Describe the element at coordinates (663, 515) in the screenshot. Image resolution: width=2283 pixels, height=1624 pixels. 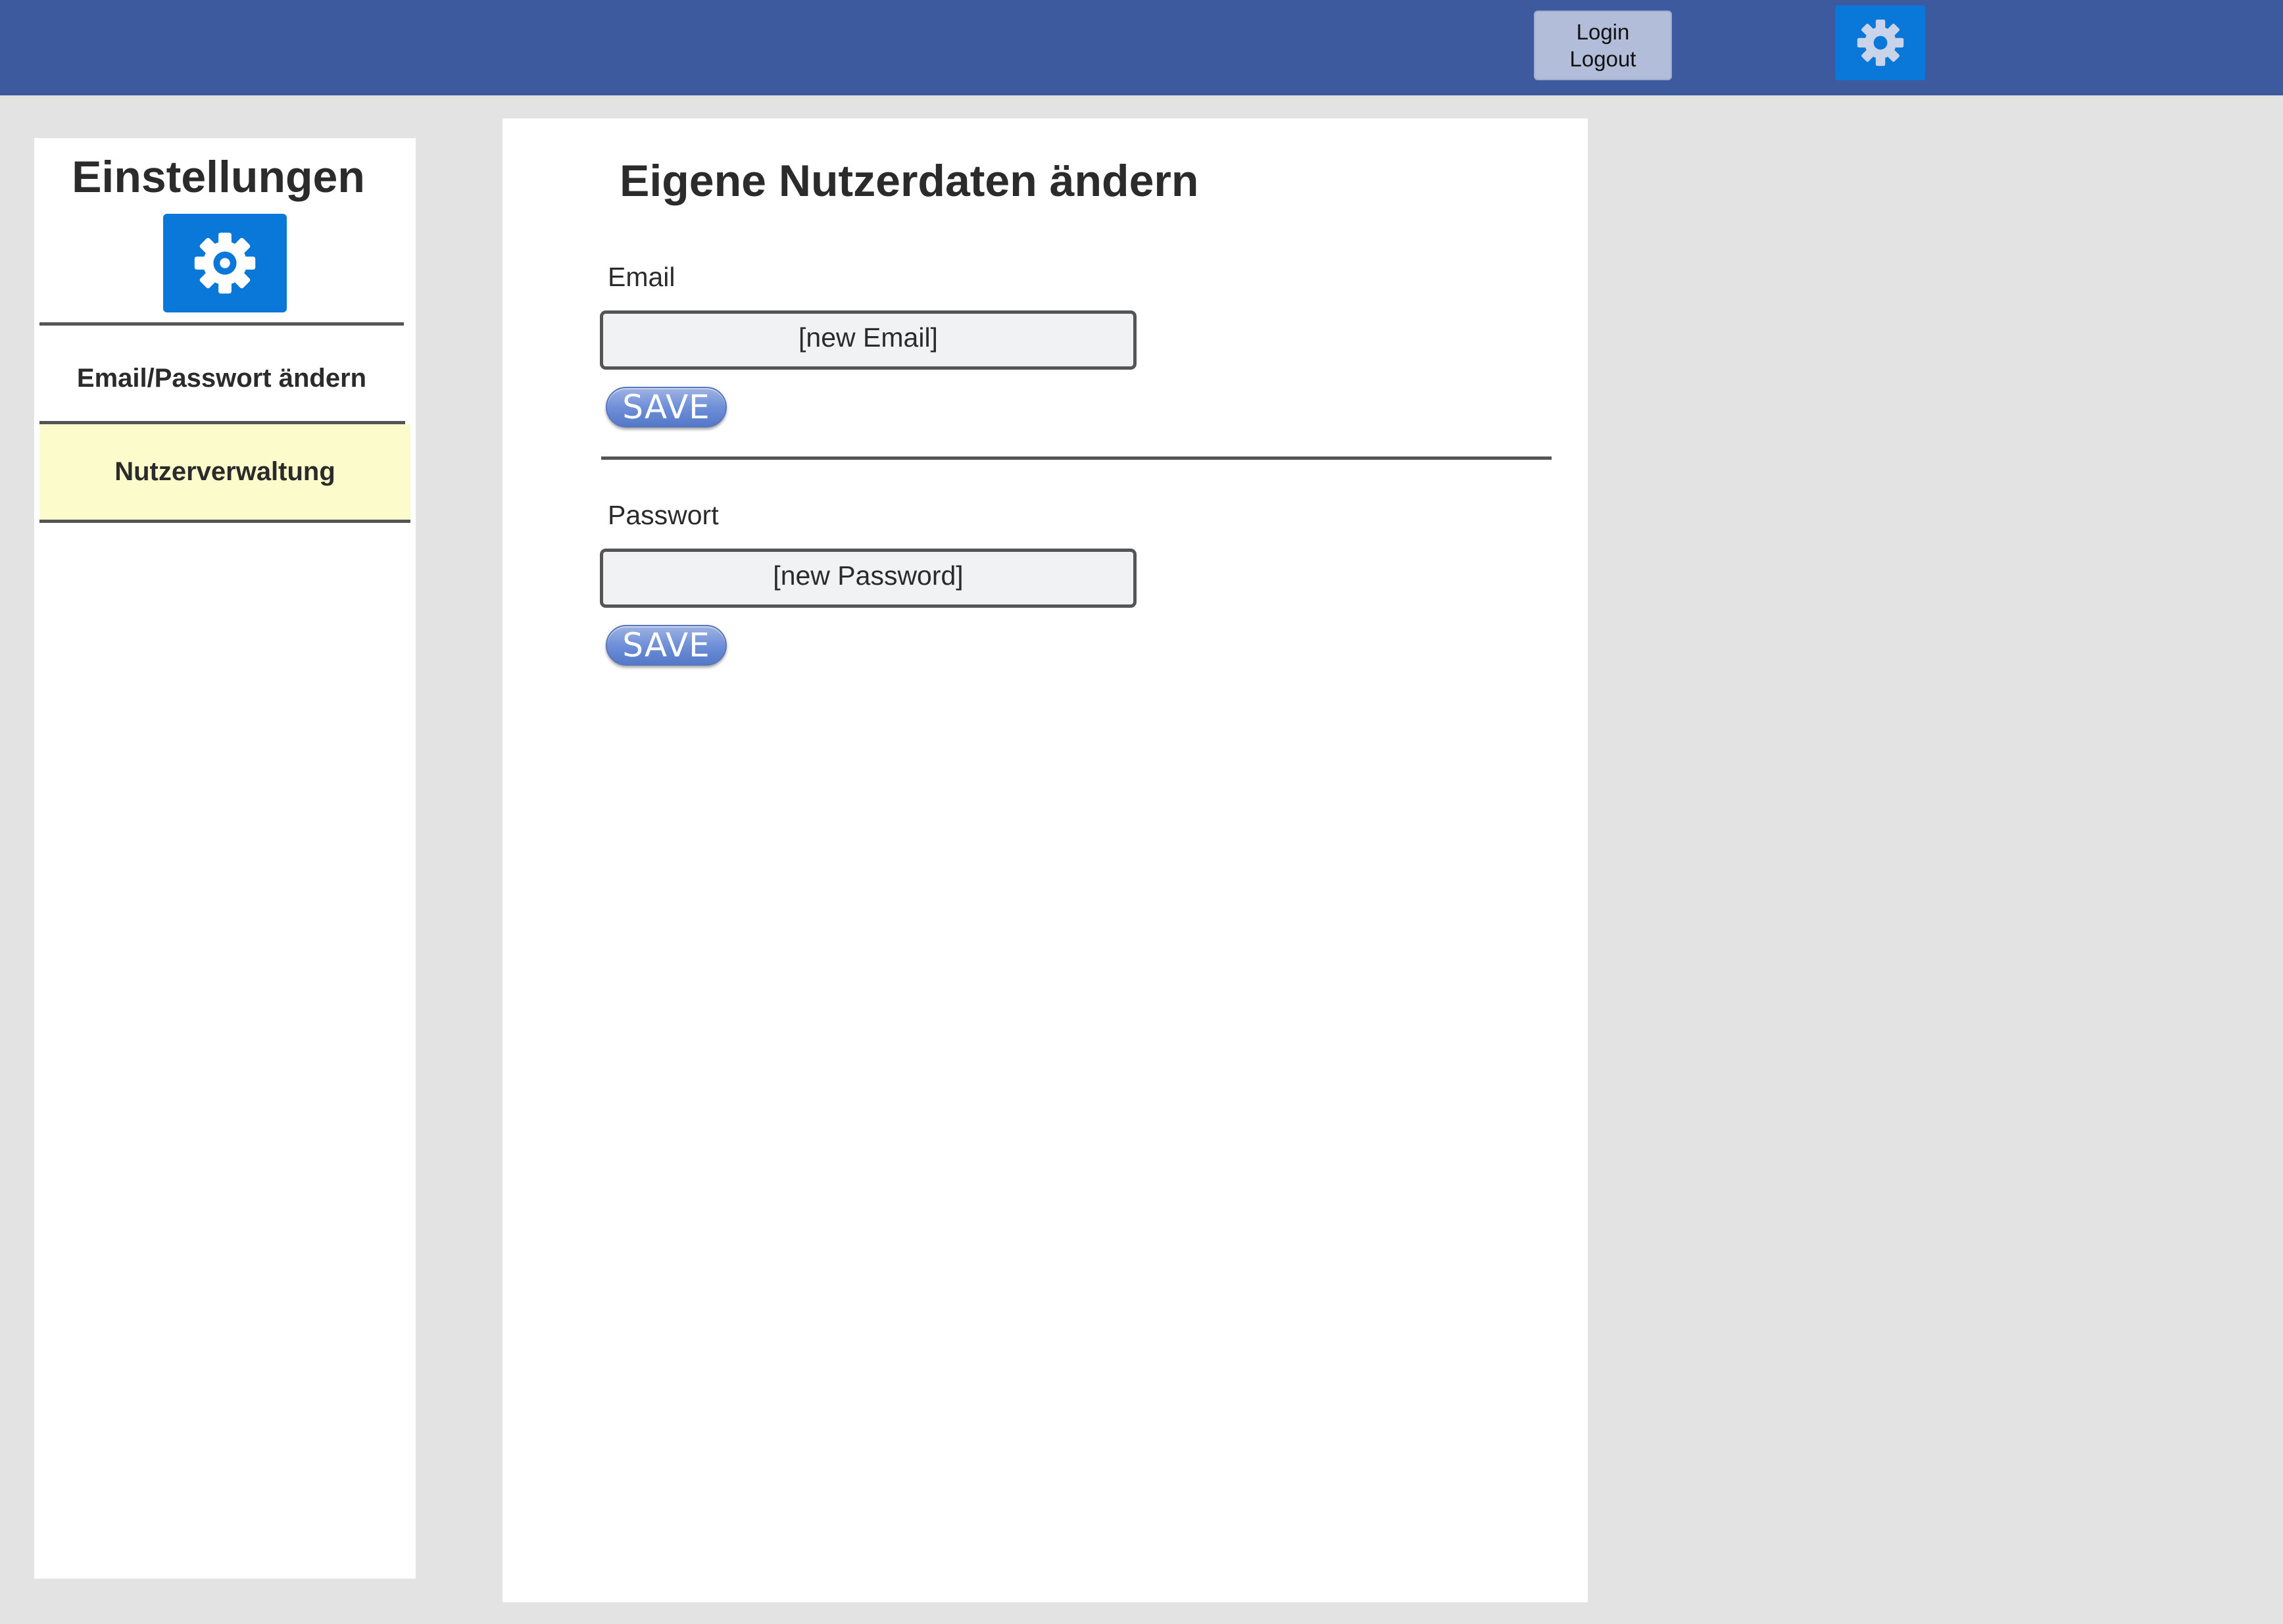
I see `password-label: Passwort` at that location.